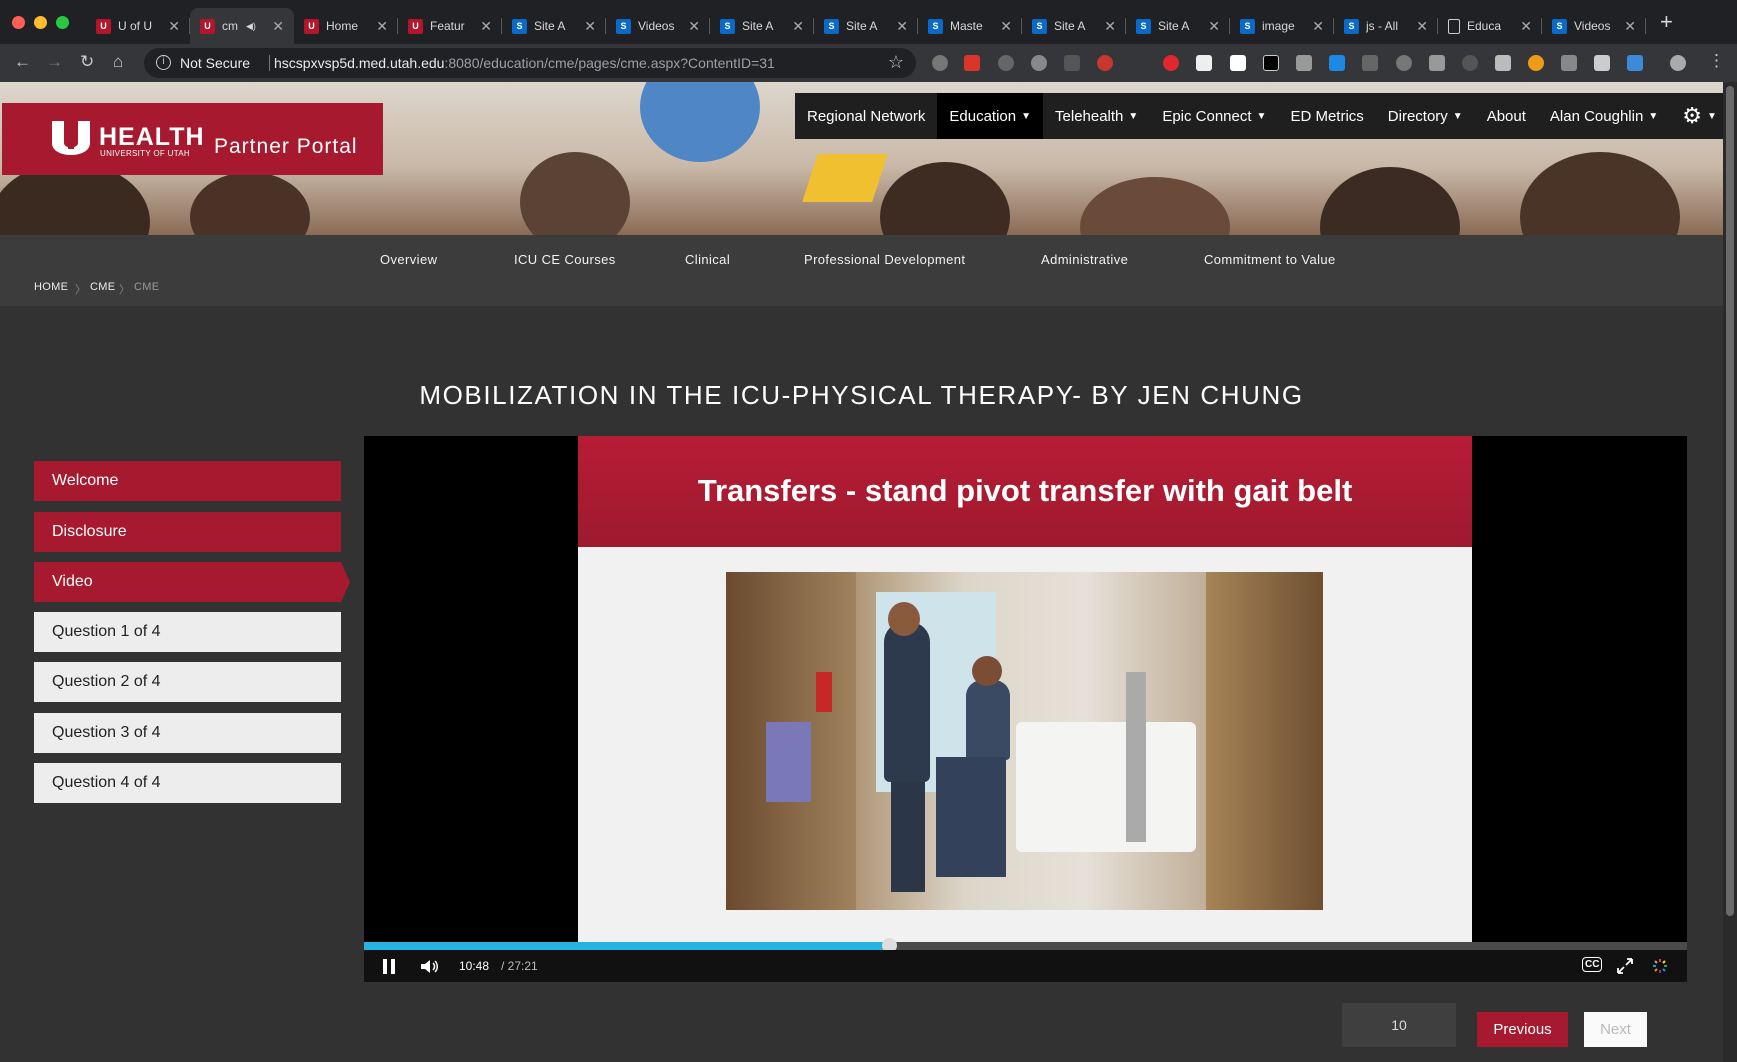  What do you see at coordinates (972, 63) in the screenshot?
I see `extension-todoist-icon` at bounding box center [972, 63].